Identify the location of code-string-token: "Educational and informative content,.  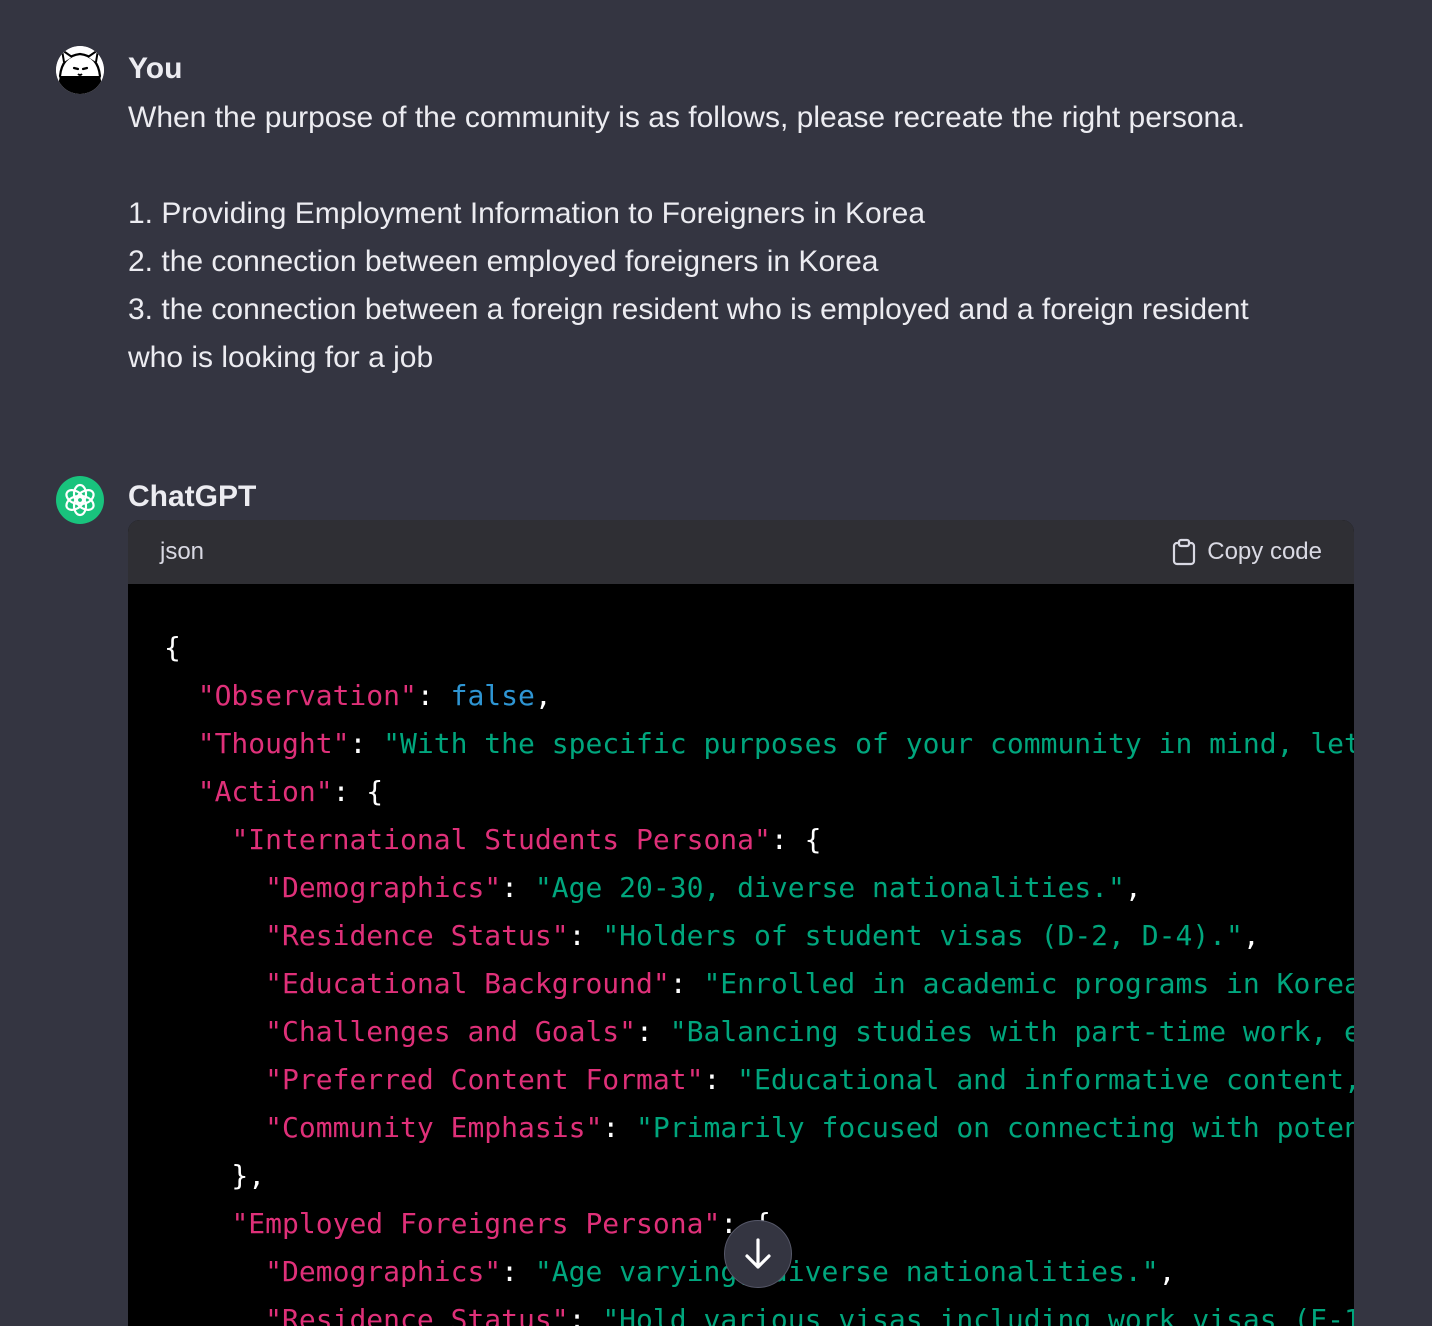
(1045, 1079).